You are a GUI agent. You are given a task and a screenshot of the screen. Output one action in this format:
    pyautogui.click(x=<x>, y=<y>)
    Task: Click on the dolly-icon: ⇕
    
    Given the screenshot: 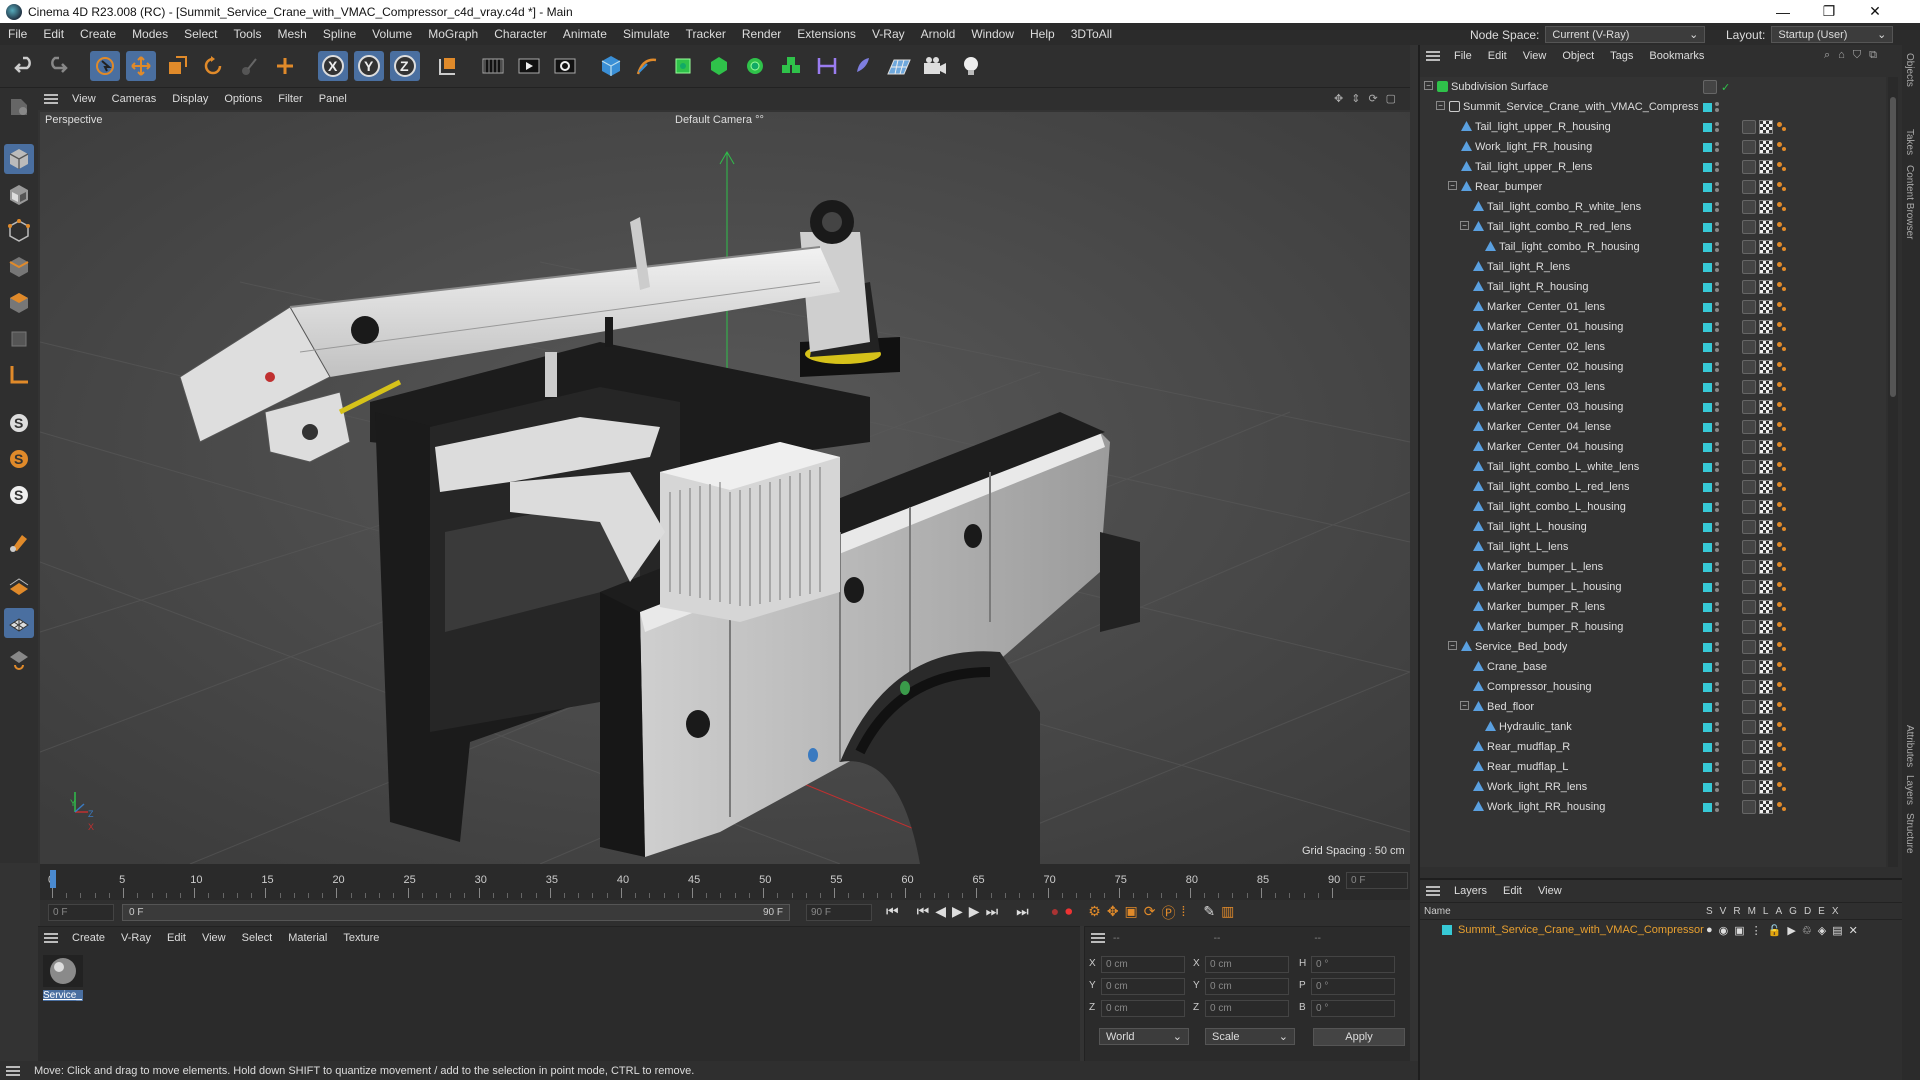 What is the action you would take?
    pyautogui.click(x=1355, y=98)
    